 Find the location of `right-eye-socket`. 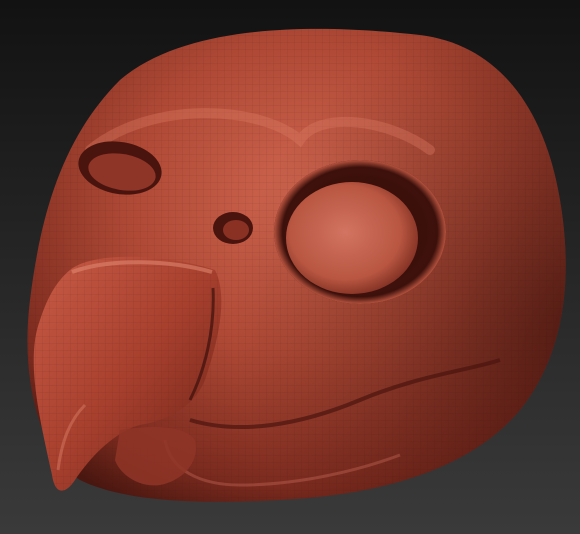

right-eye-socket is located at coordinates (360, 232).